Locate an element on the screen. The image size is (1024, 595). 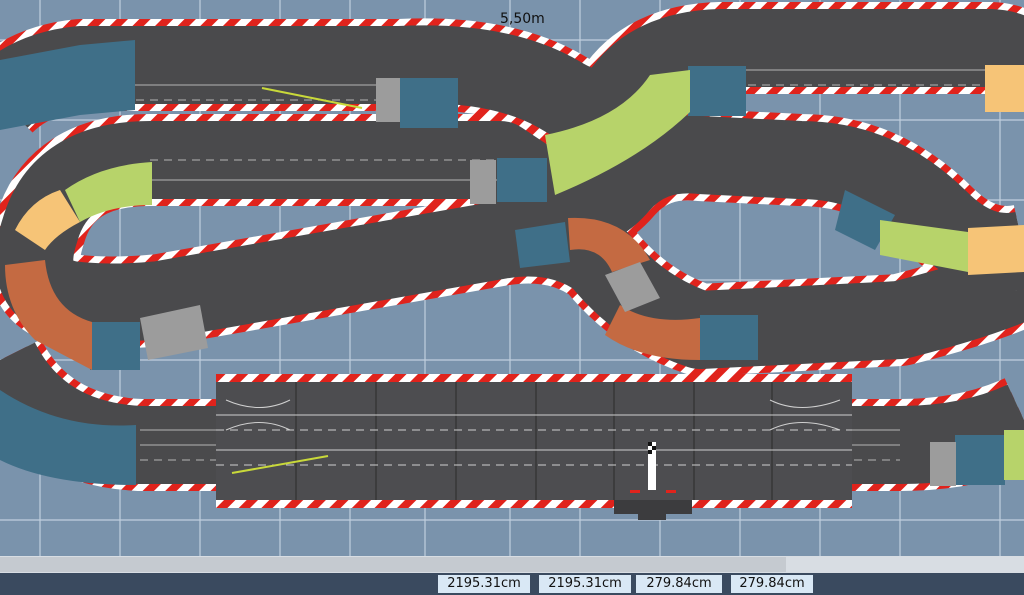
status-dimension-1: 279.84cm is located at coordinates (679, 584).